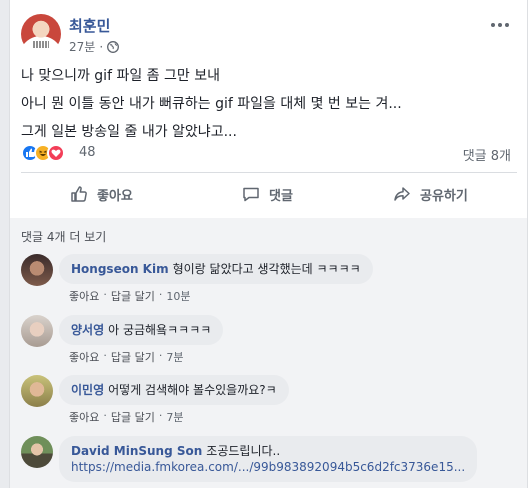 This screenshot has height=488, width=528. What do you see at coordinates (87, 330) in the screenshot?
I see `comment-author: 양서영` at bounding box center [87, 330].